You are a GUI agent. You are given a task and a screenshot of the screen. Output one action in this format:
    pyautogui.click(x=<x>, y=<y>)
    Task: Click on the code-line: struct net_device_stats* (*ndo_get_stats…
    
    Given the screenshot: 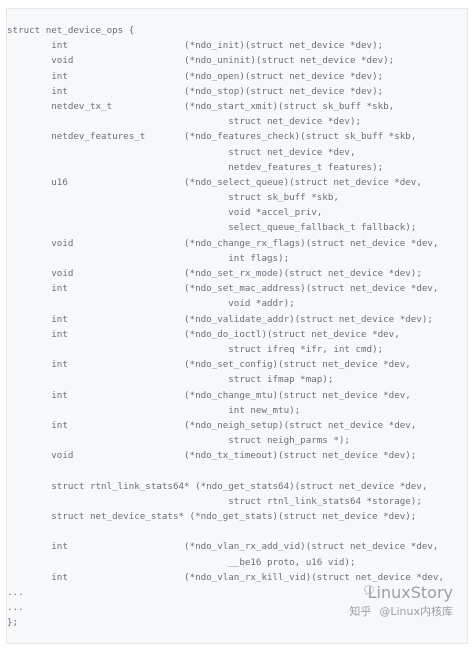 What is the action you would take?
    pyautogui.click(x=212, y=516)
    